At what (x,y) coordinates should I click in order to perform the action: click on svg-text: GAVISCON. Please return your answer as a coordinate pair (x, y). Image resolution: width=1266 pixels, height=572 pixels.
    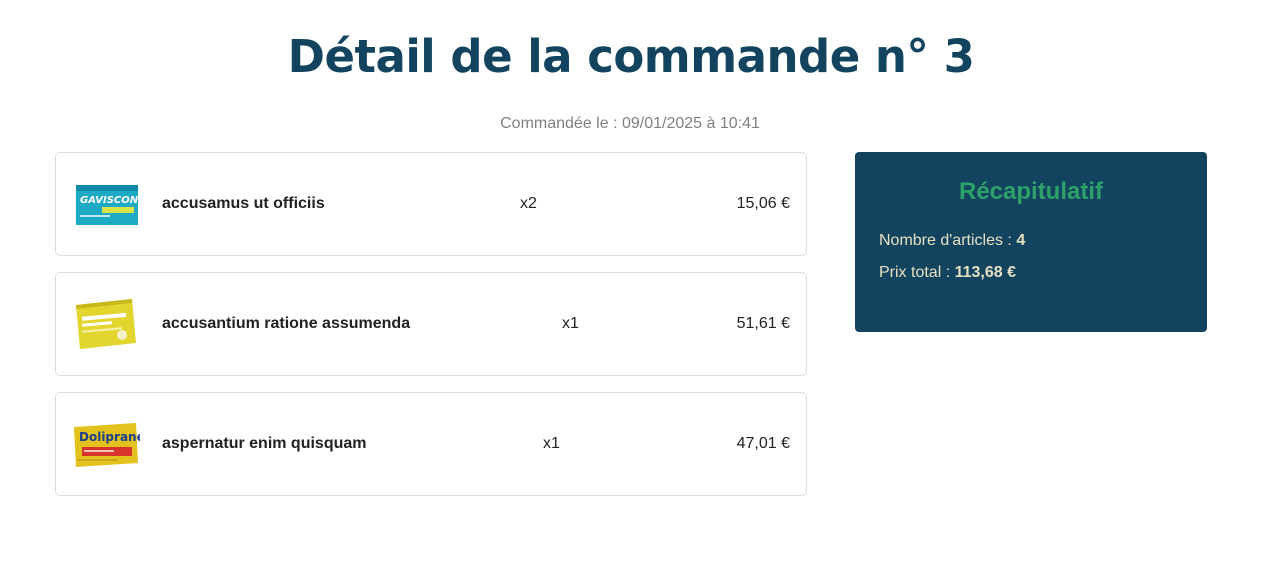
    Looking at the image, I should click on (109, 200).